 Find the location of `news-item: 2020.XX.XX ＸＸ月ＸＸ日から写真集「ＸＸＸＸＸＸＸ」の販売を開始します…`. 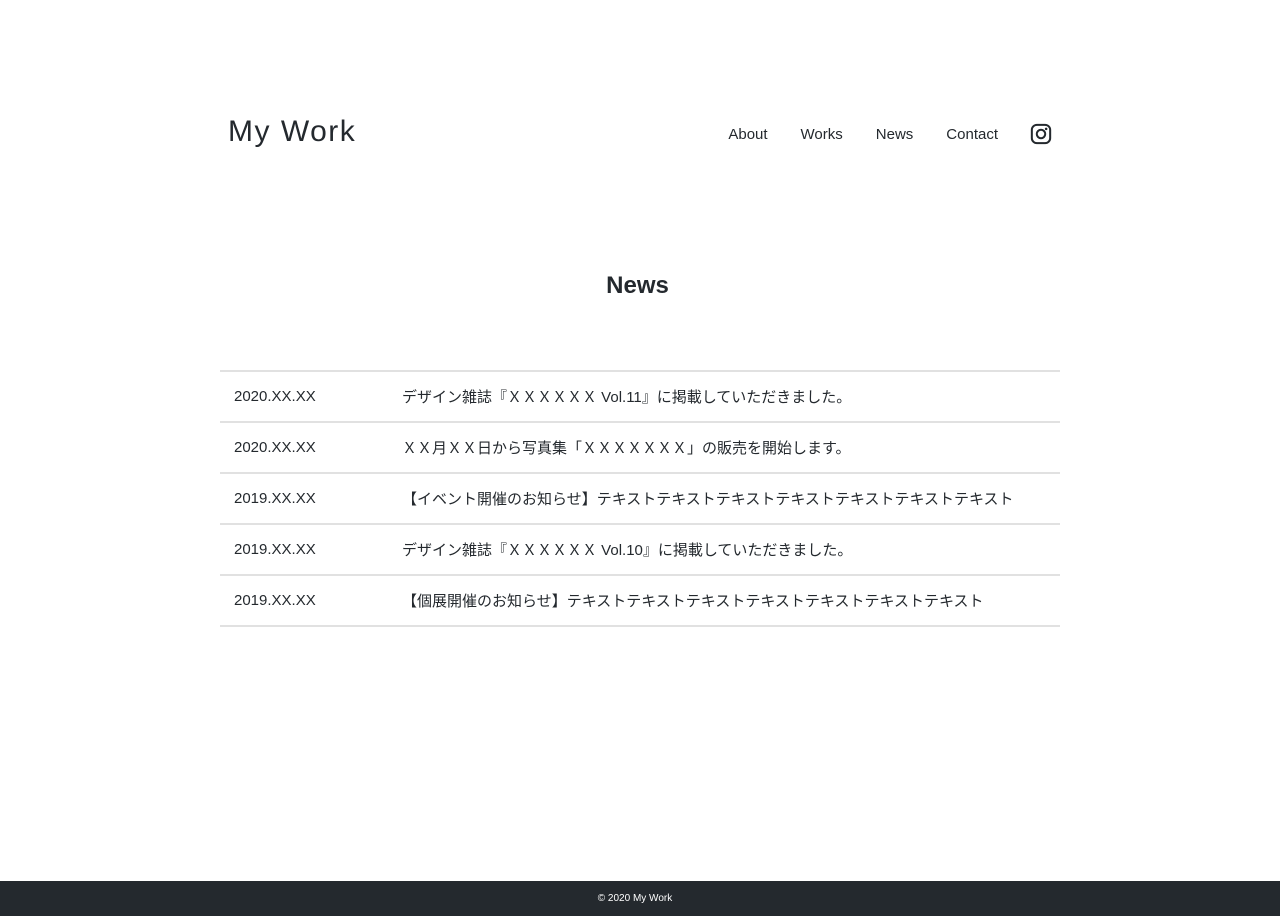

news-item: 2020.XX.XX ＸＸ月ＸＸ日から写真集「ＸＸＸＸＸＸＸ」の販売を開始します… is located at coordinates (640, 448).